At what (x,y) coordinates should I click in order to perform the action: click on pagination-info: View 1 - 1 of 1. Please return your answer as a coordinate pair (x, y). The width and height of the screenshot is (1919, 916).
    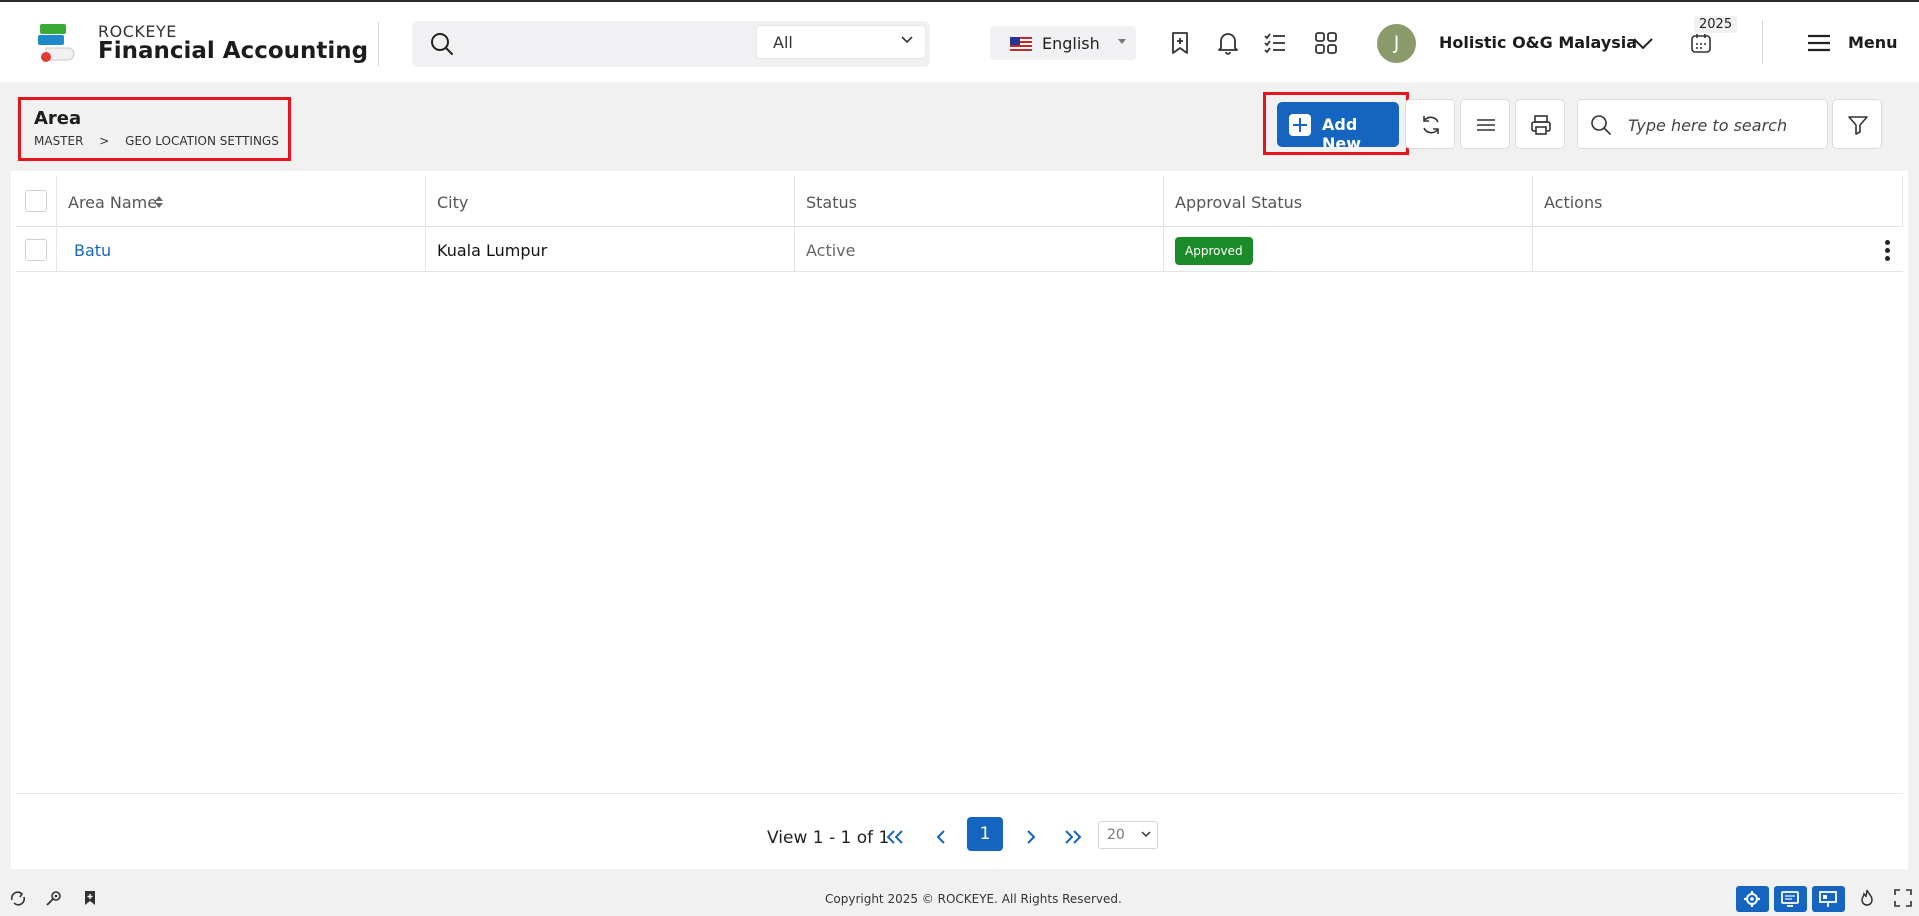
    Looking at the image, I should click on (828, 838).